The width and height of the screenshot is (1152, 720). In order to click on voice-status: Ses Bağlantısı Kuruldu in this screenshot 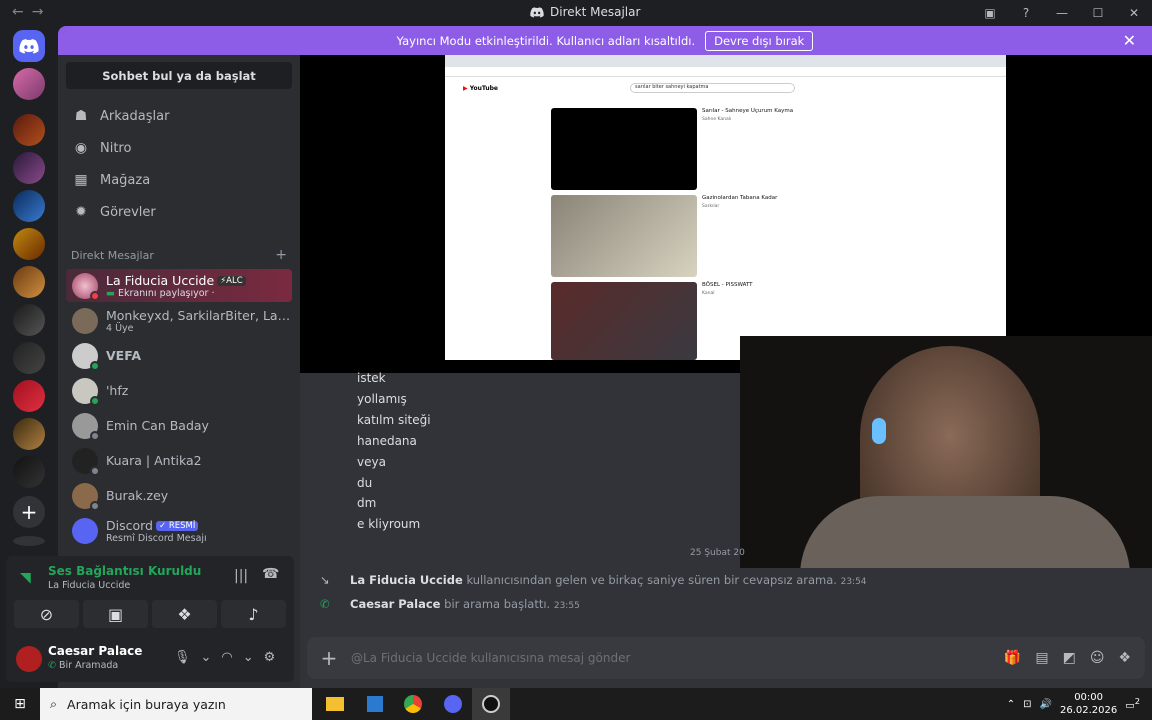, I will do `click(124, 571)`.